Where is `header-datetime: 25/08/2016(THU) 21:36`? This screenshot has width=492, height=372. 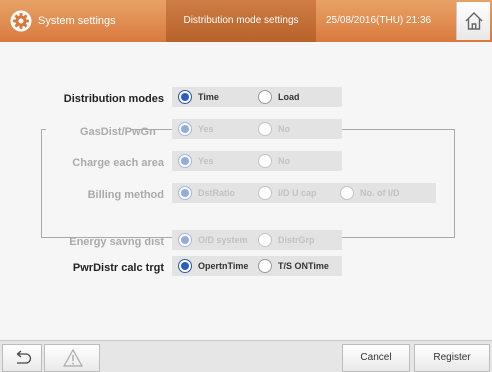
header-datetime: 25/08/2016(THU) 21:36 is located at coordinates (379, 20).